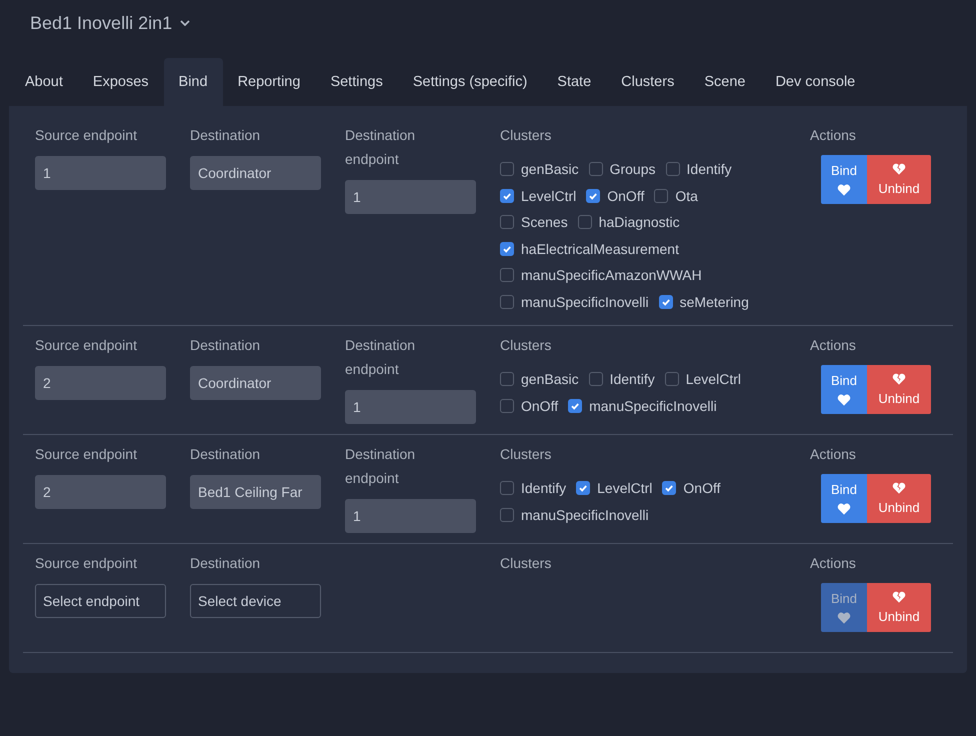  Describe the element at coordinates (185, 23) in the screenshot. I see `chevron-down-icon` at that location.